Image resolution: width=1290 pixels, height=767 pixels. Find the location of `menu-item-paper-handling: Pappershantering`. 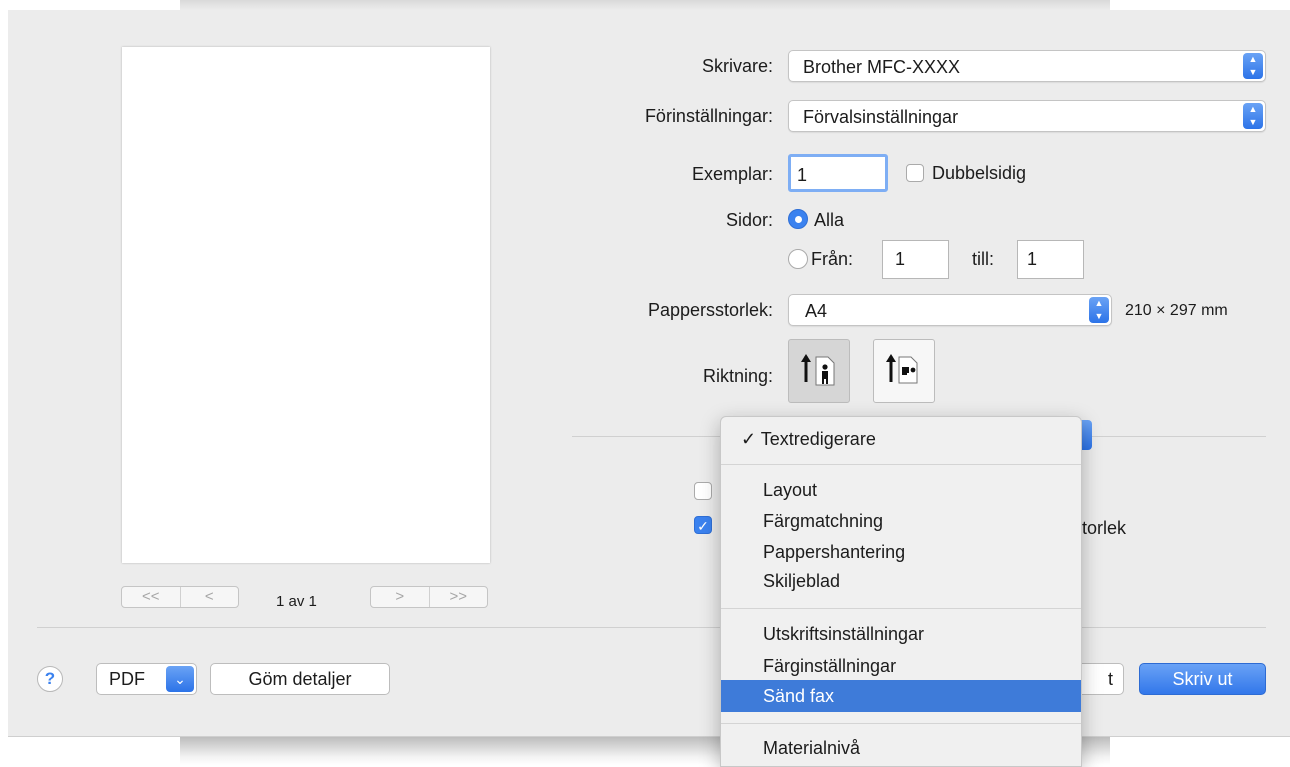

menu-item-paper-handling: Pappershantering is located at coordinates (901, 552).